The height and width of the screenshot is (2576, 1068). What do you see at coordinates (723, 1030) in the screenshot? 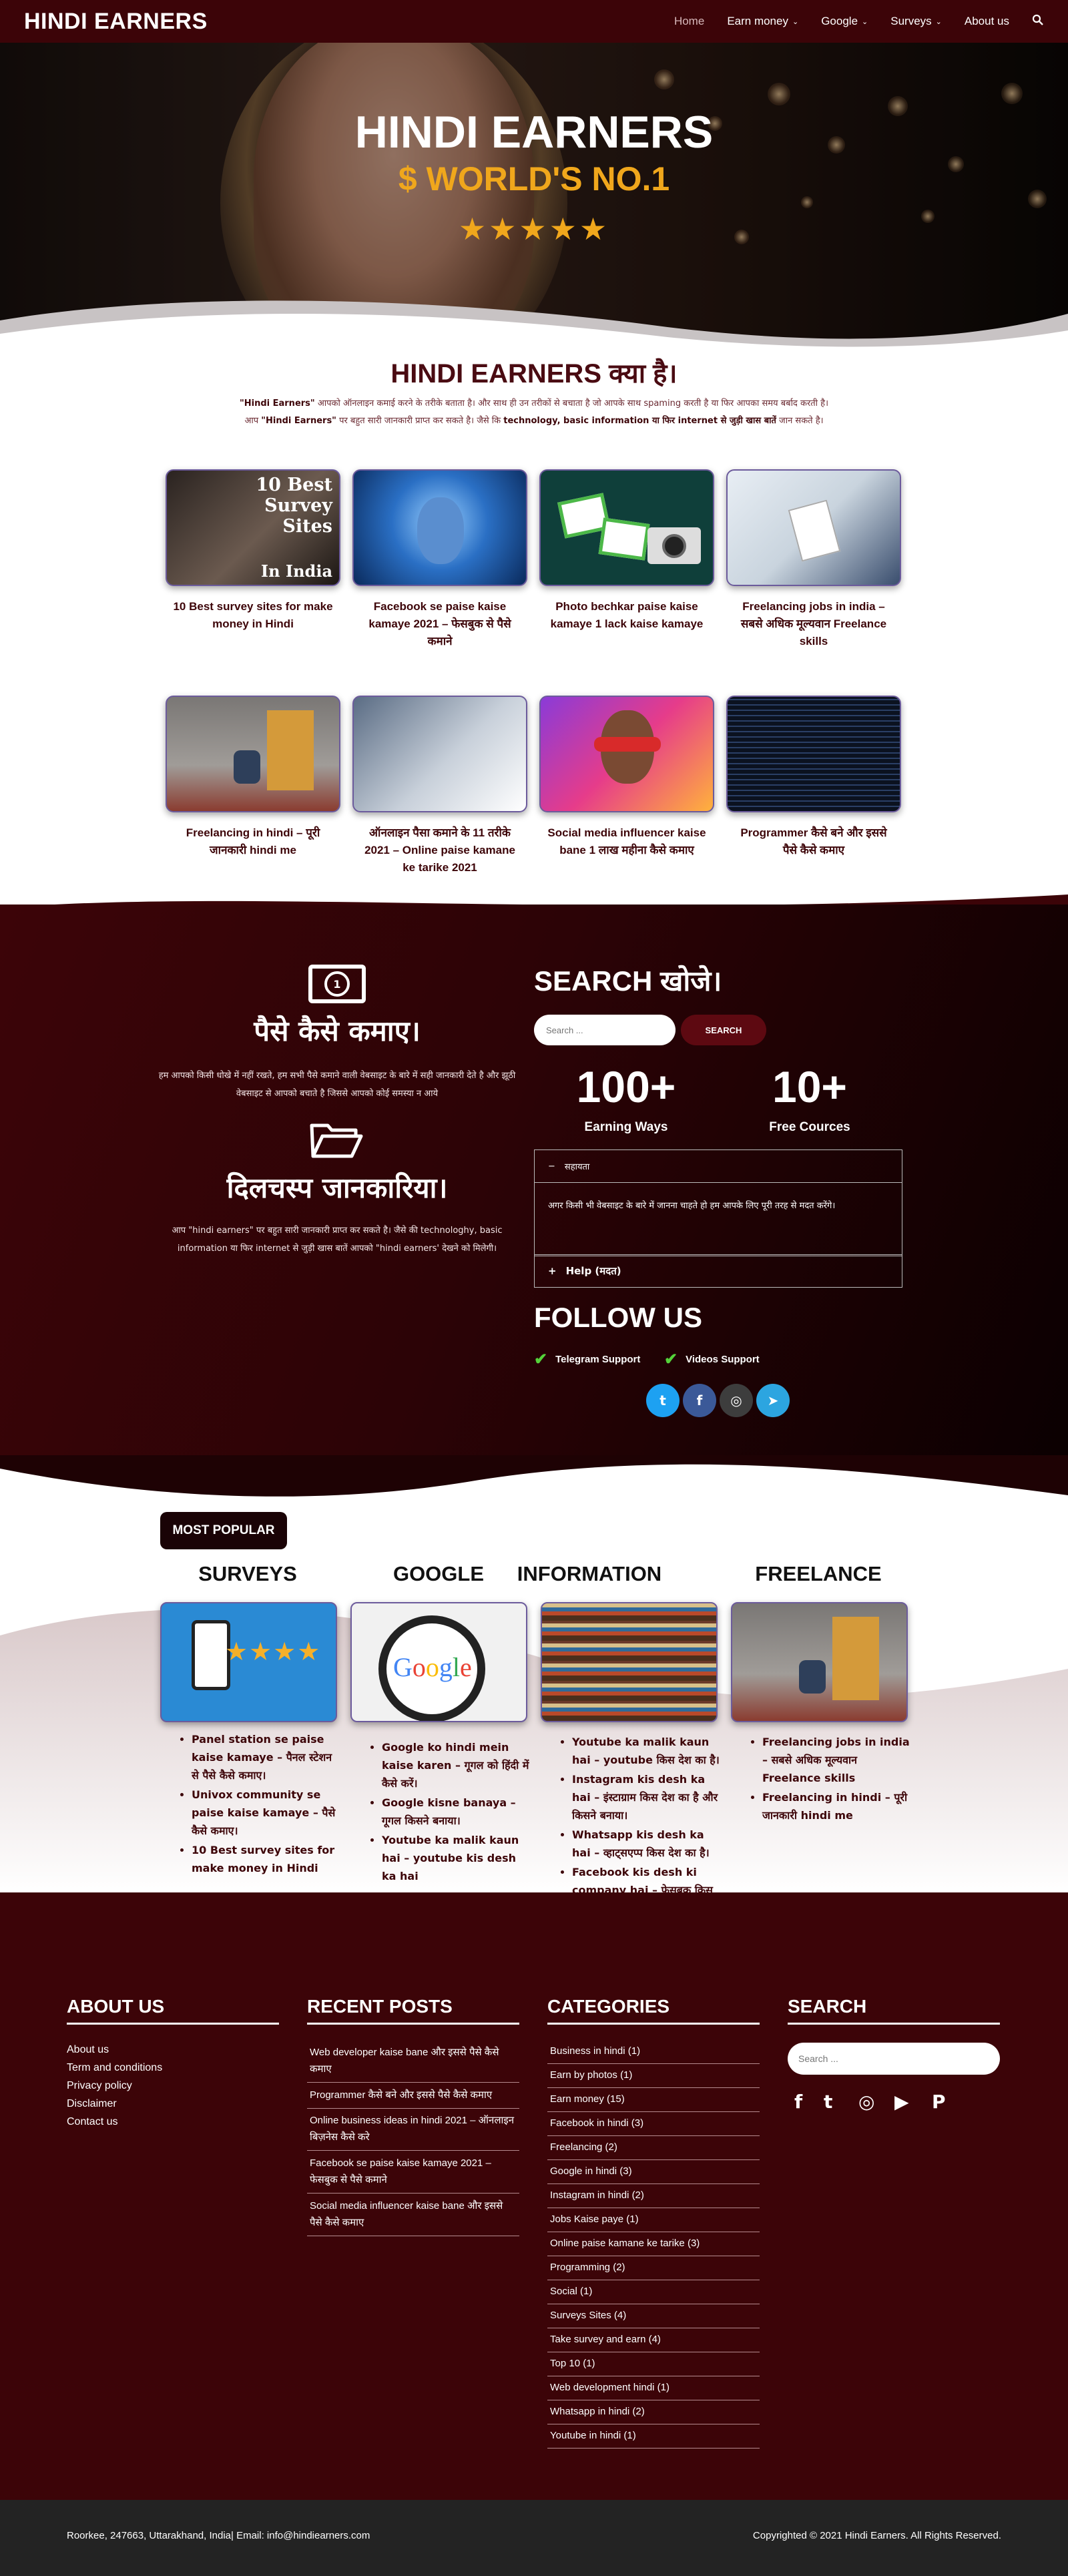
I see `search-button: SEARCH` at bounding box center [723, 1030].